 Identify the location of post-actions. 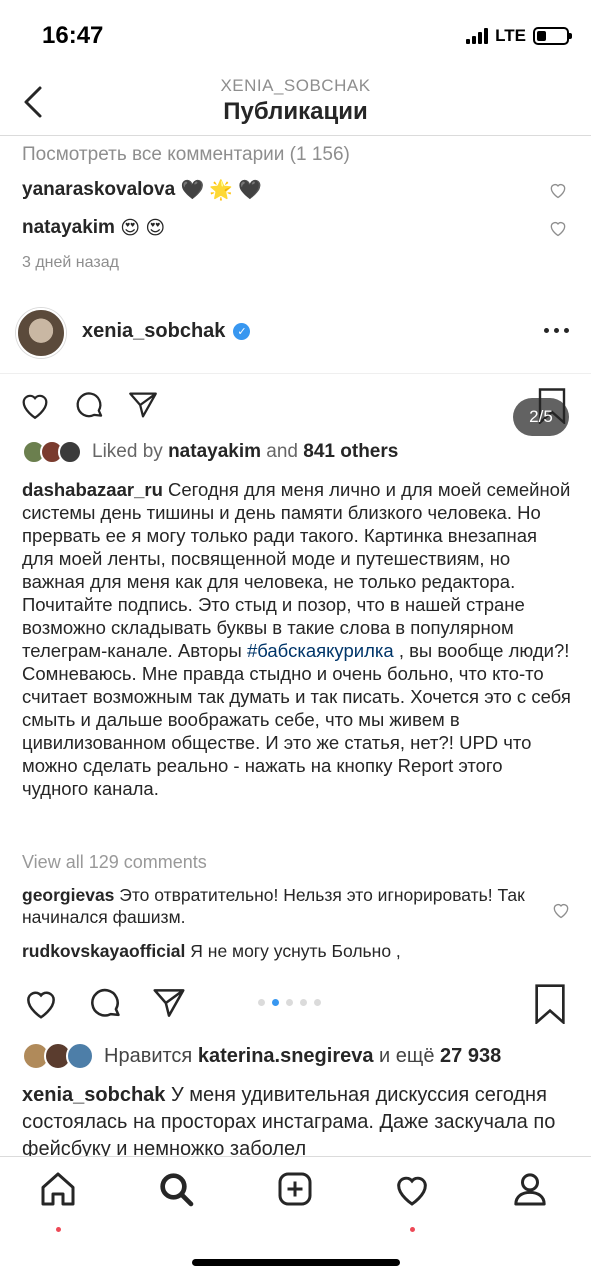
(105, 1003).